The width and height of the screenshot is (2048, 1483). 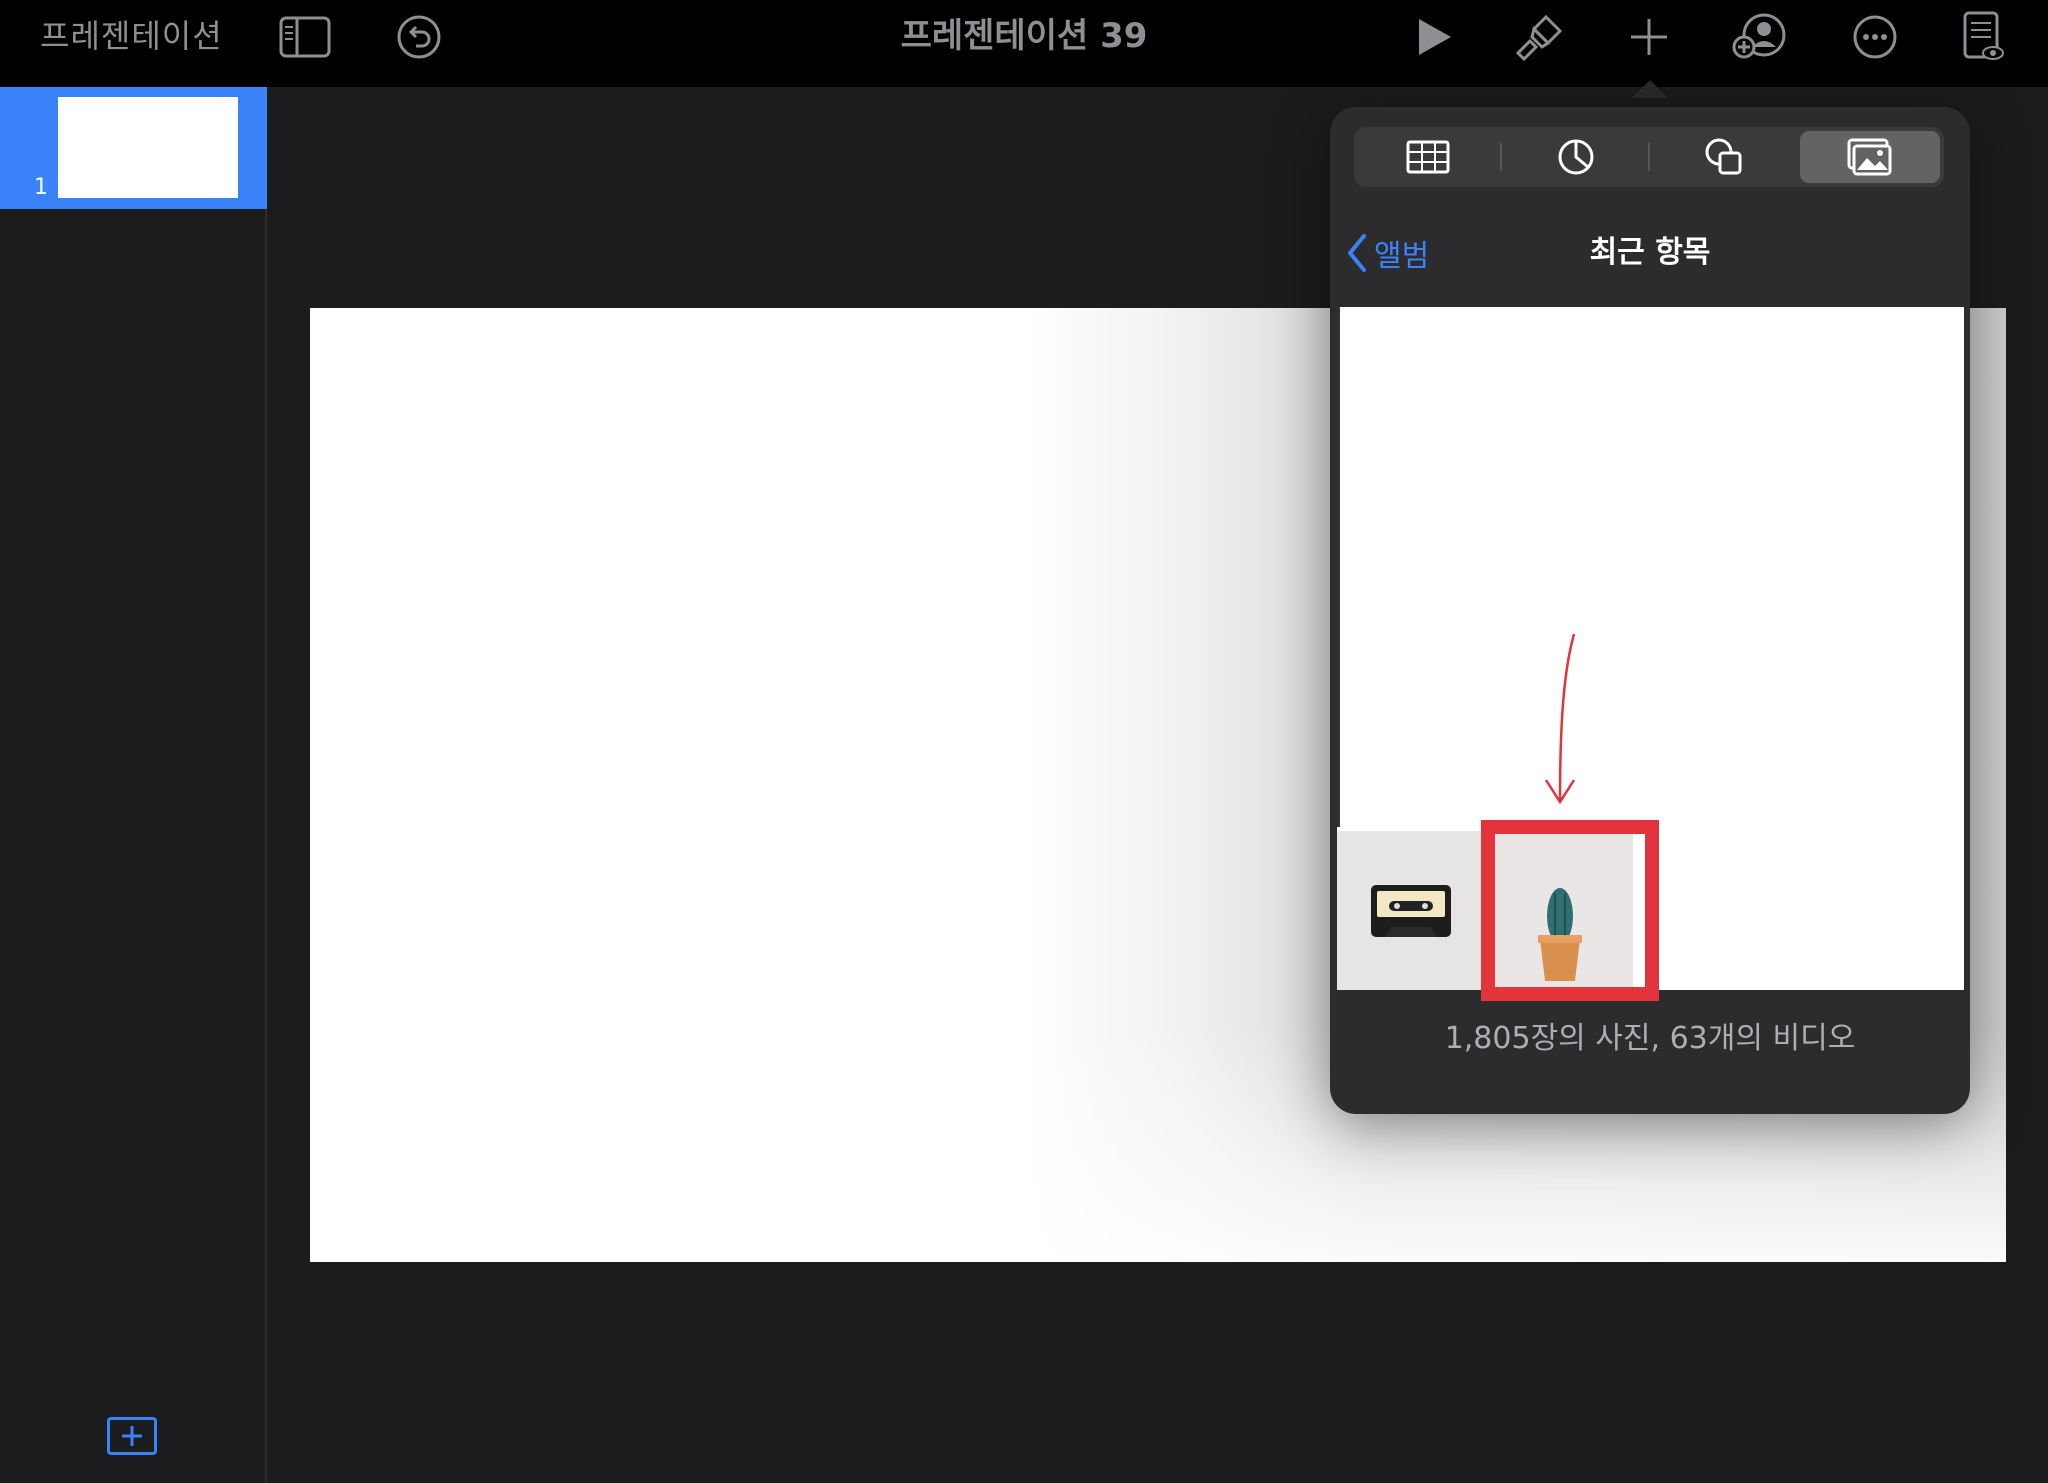 I want to click on library-count-label: 1,805장의 사진, 63개의 비디오, so click(x=1650, y=1038).